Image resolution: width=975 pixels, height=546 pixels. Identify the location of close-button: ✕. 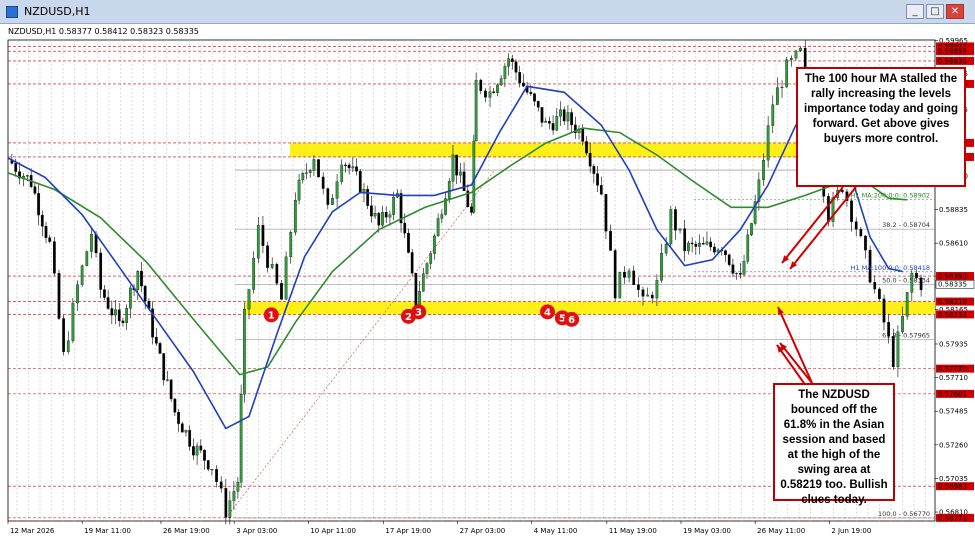
(955, 11).